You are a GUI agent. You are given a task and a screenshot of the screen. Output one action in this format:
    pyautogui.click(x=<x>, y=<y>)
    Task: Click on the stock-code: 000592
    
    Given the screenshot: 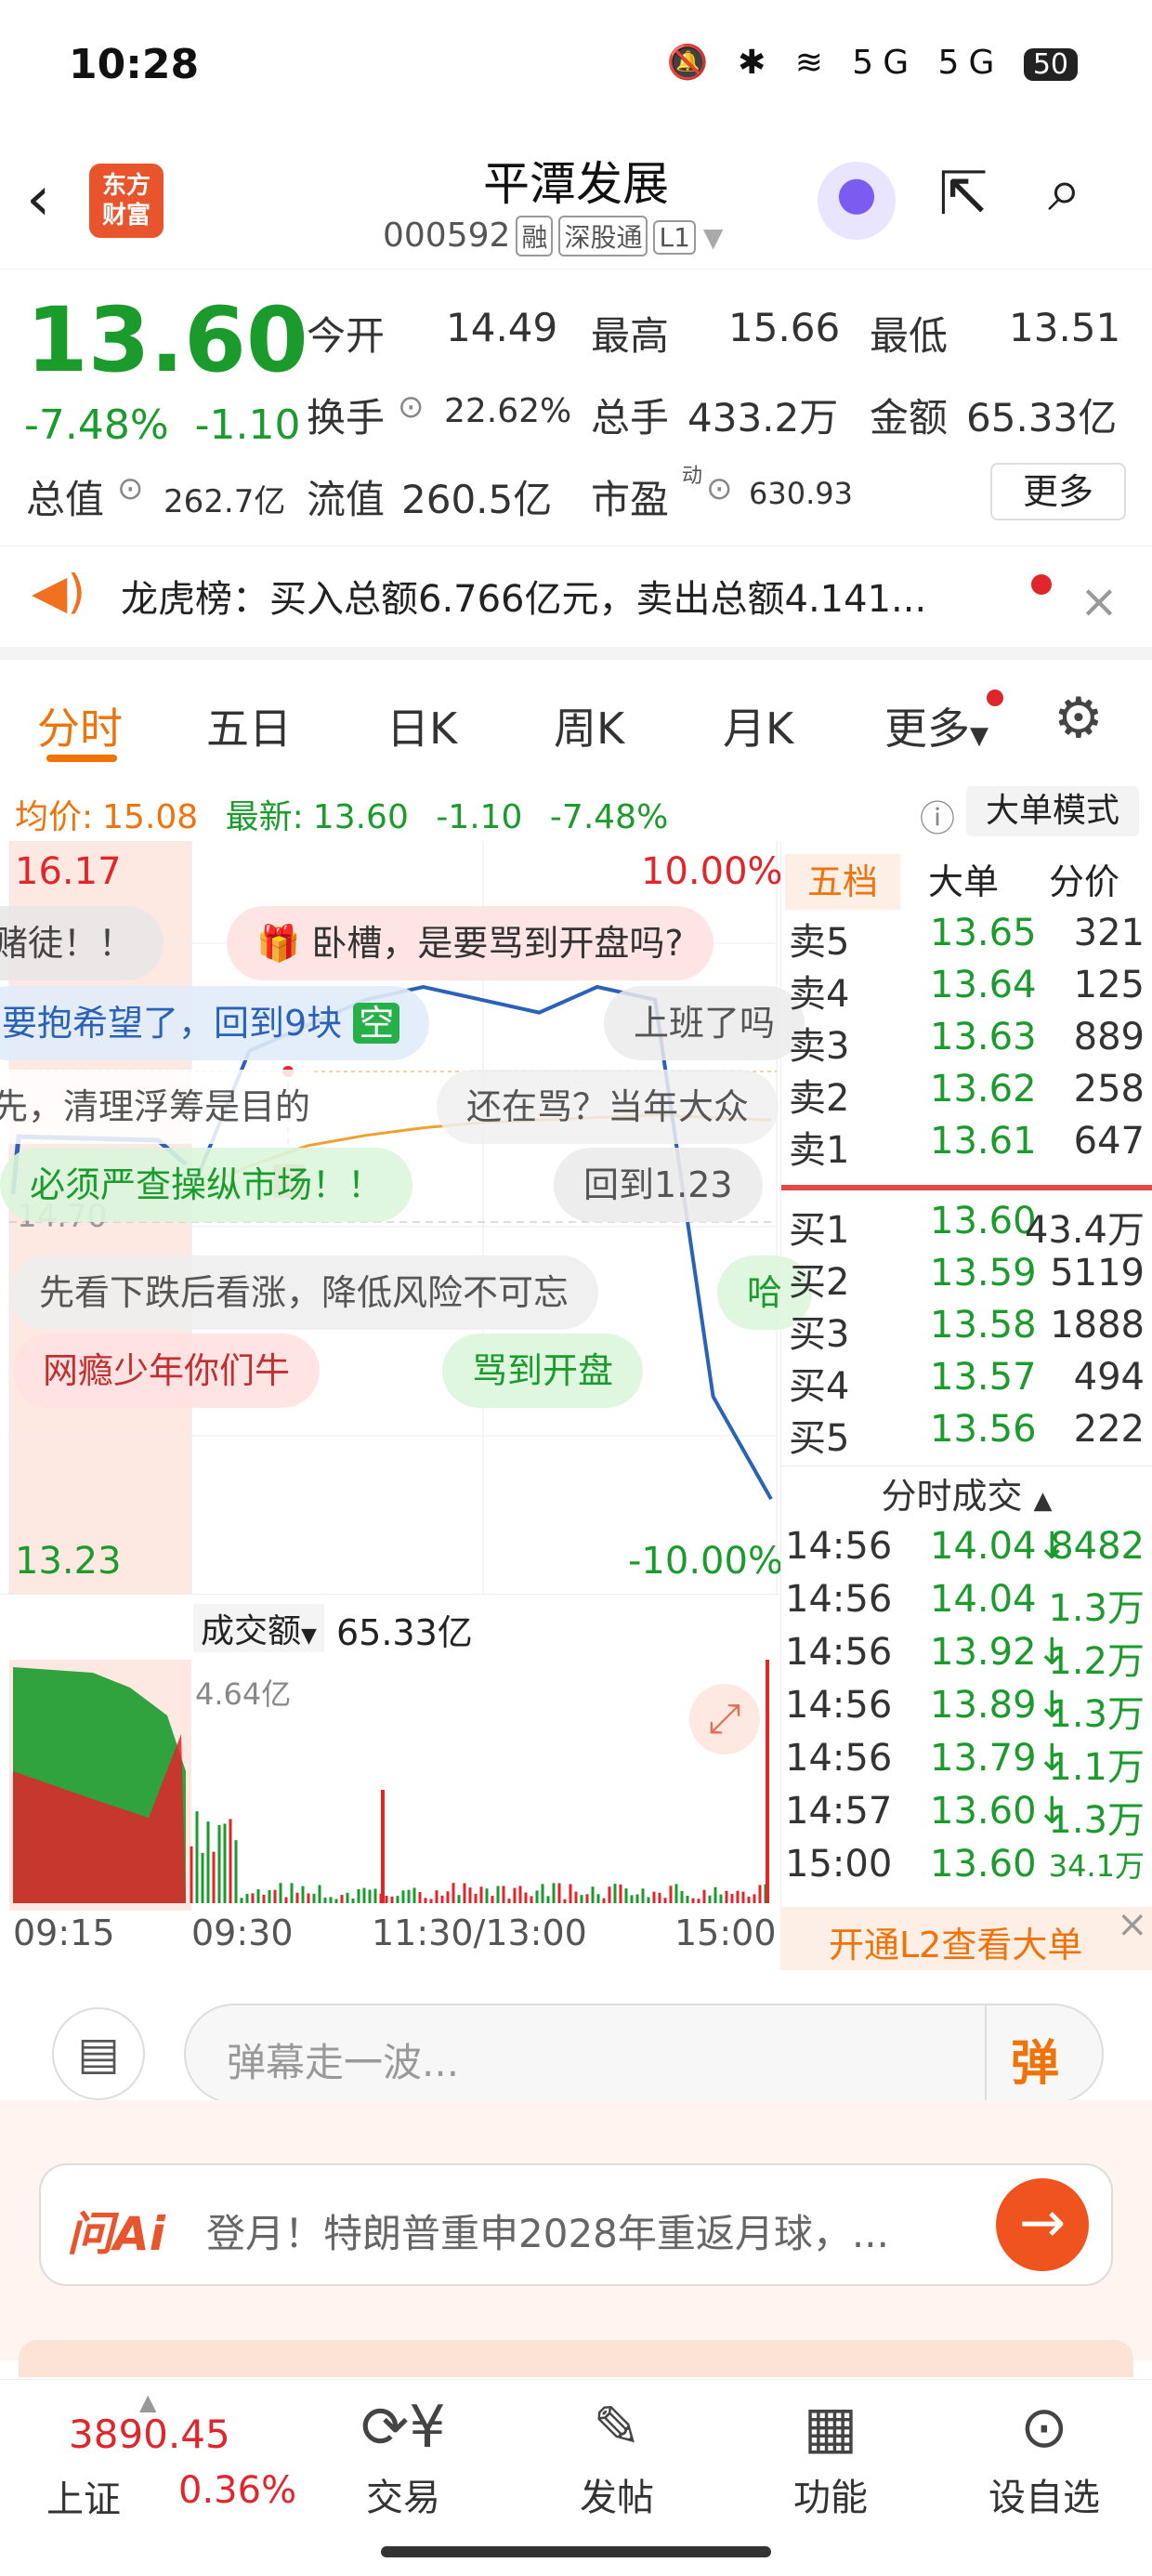 What is the action you would take?
    pyautogui.click(x=446, y=236)
    